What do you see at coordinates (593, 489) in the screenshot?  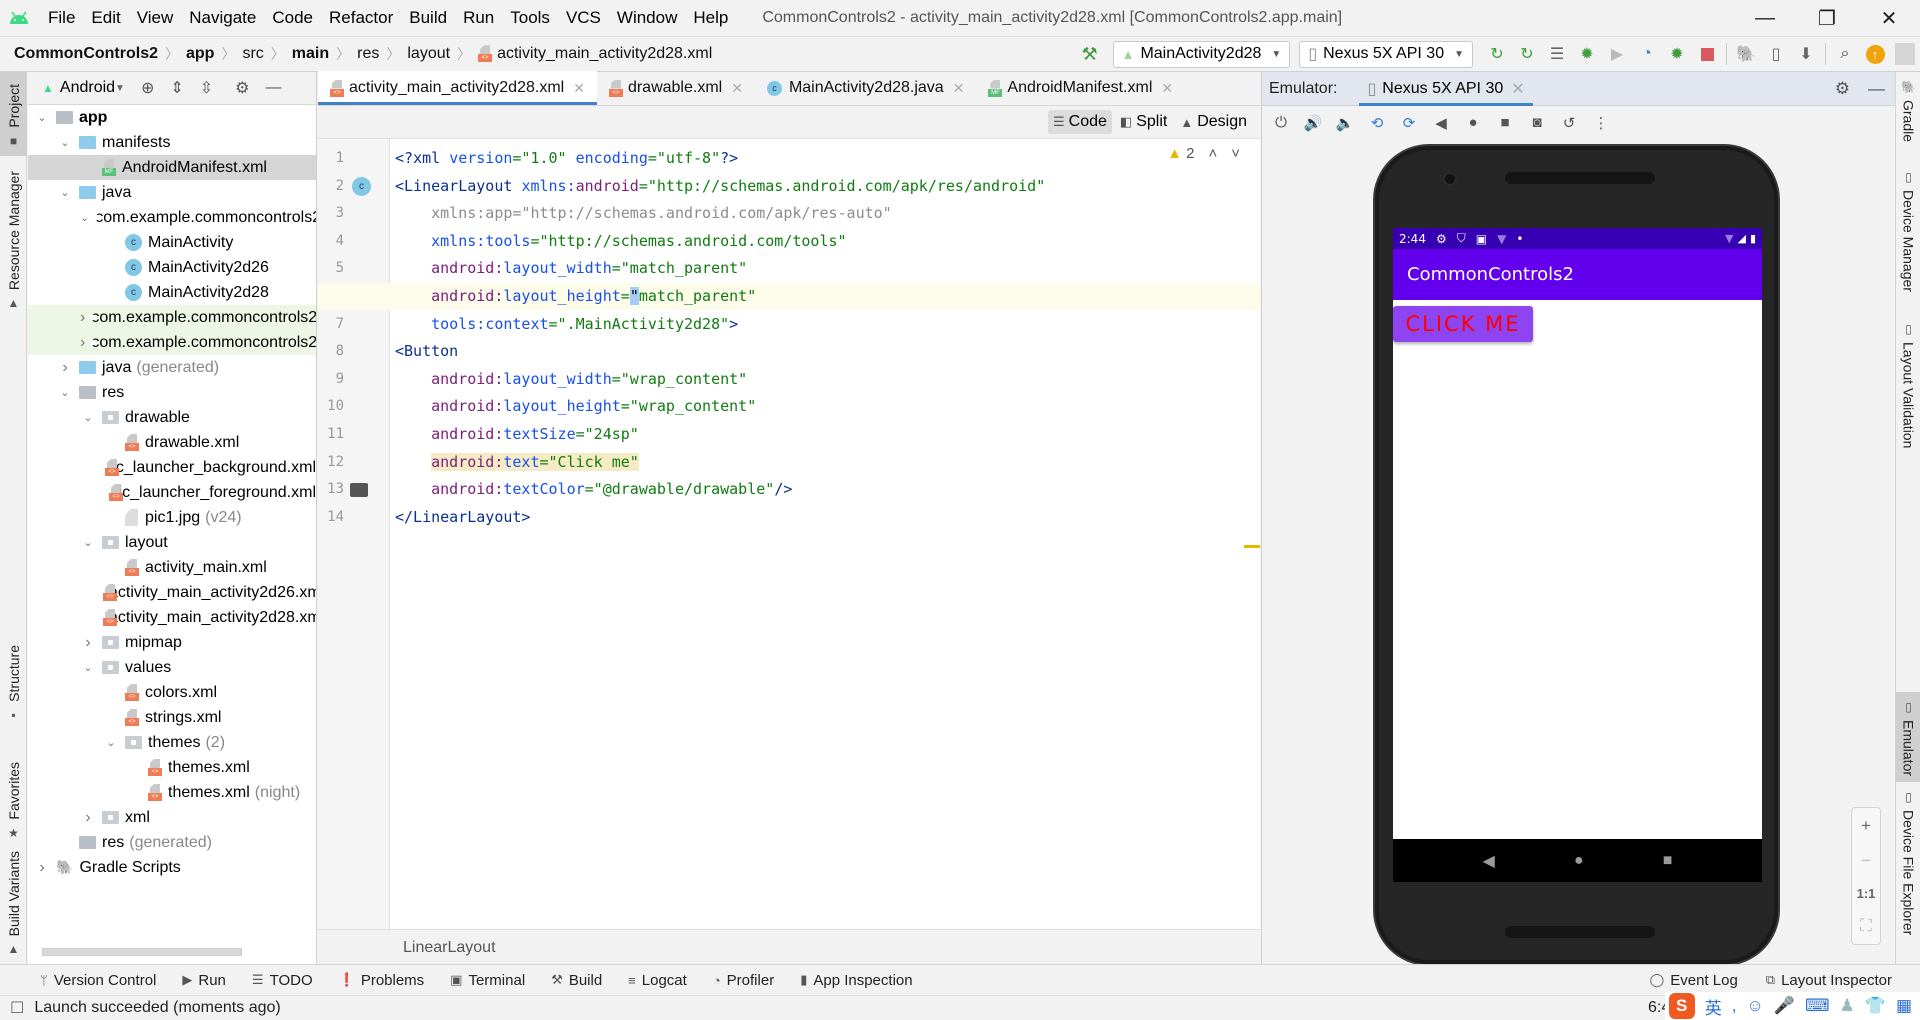 I see `code-line: android:textColor="@drawable/drawable"/>` at bounding box center [593, 489].